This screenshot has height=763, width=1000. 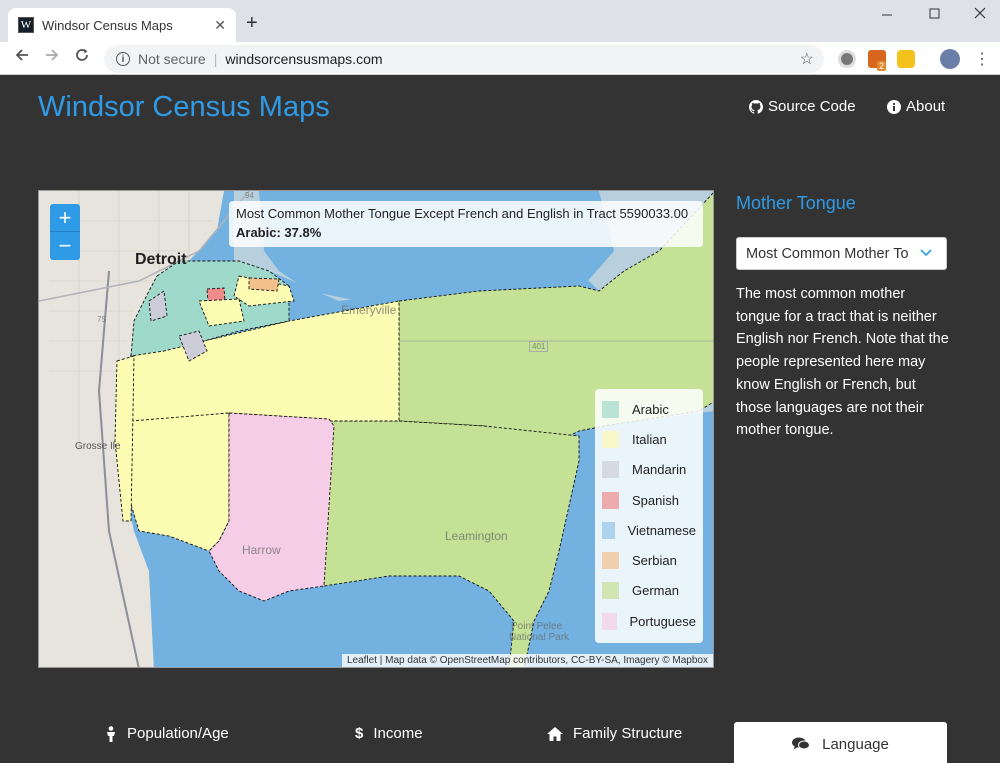 I want to click on legend-label: Spanish, so click(x=655, y=500).